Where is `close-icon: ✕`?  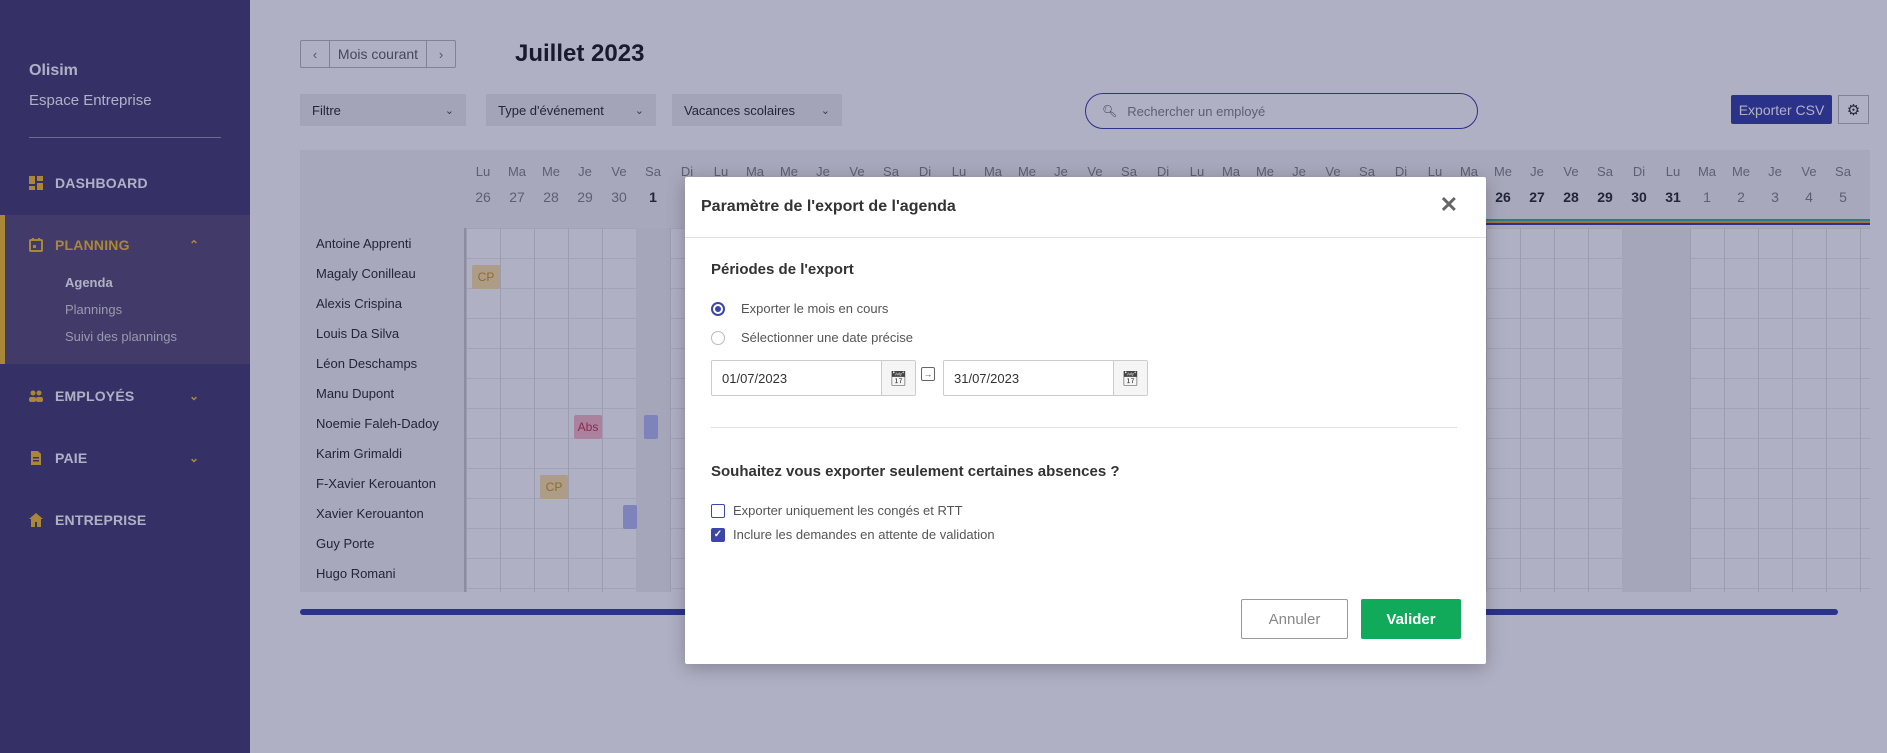 close-icon: ✕ is located at coordinates (1449, 205).